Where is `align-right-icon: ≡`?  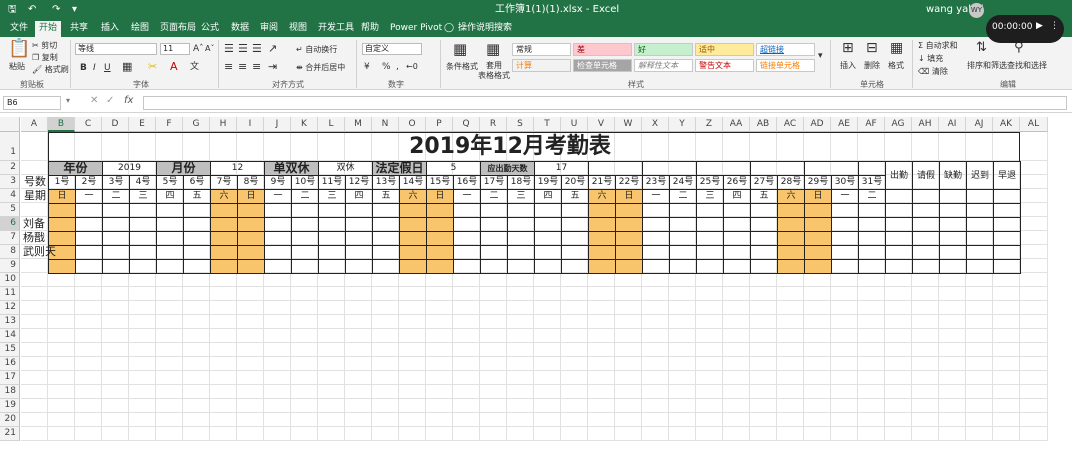
align-right-icon: ≡ is located at coordinates (256, 67).